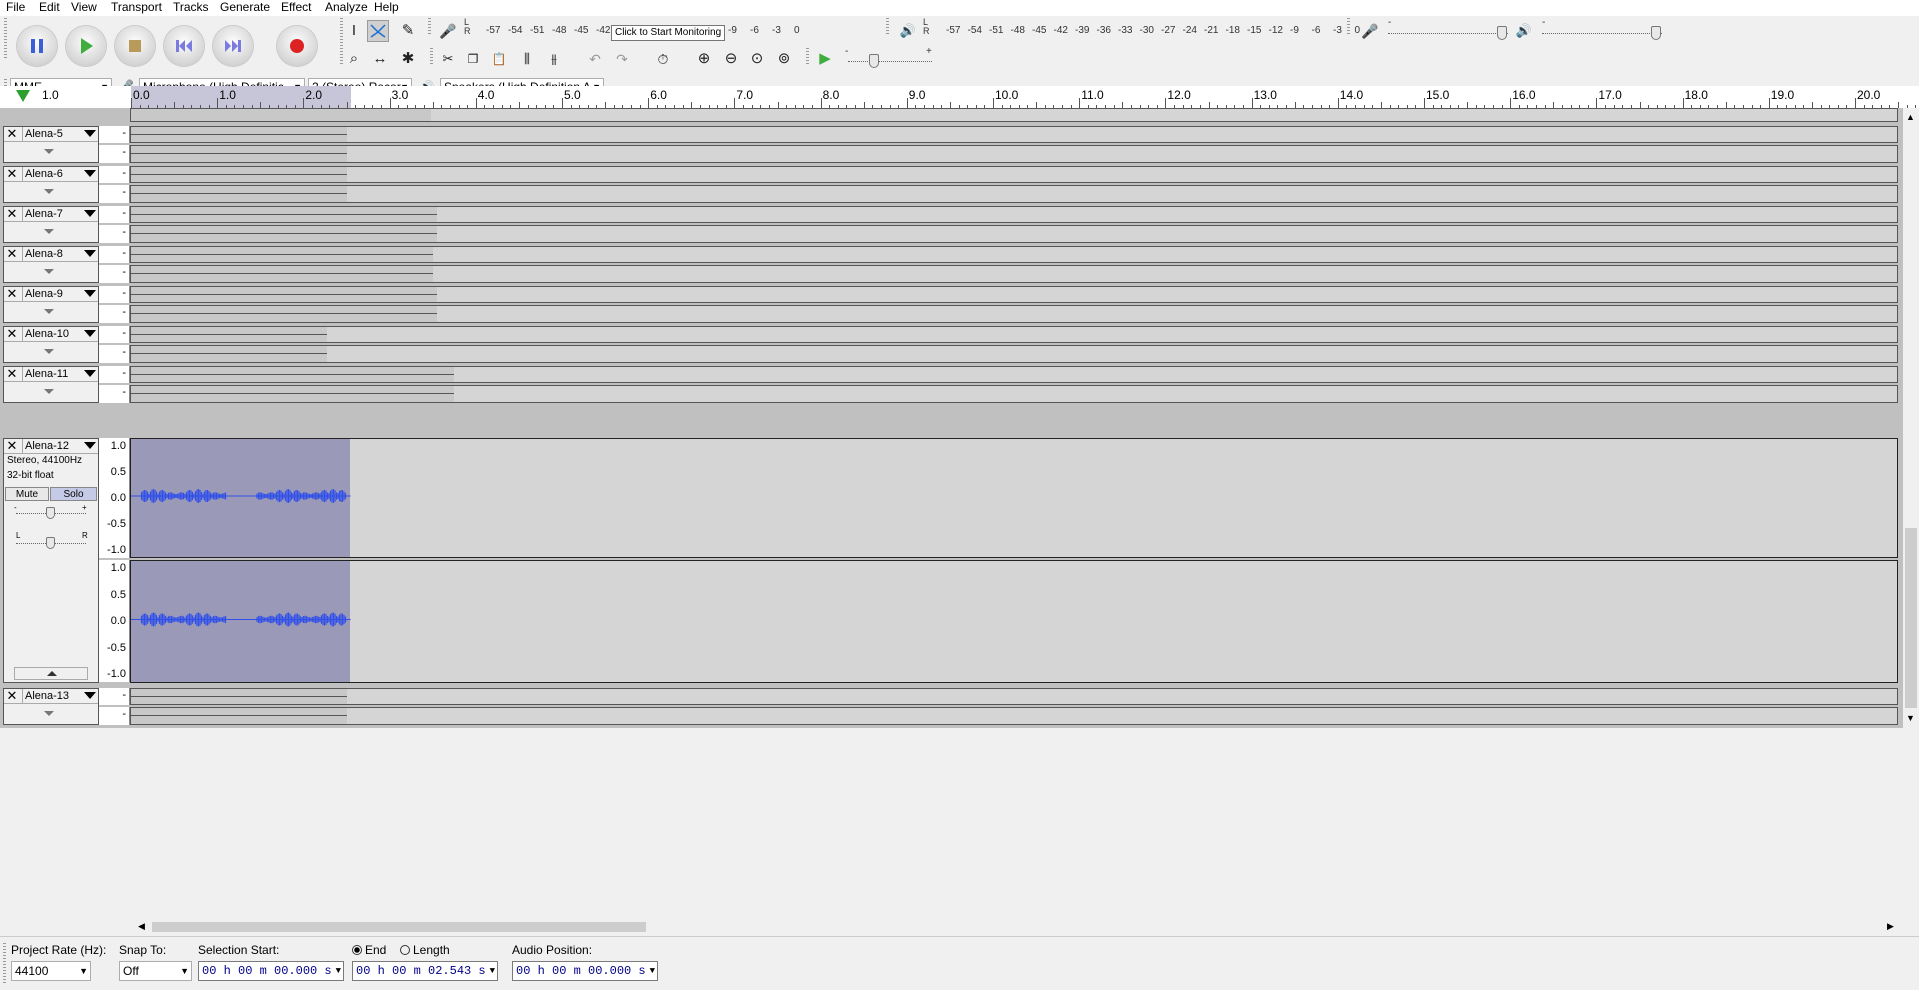 The image size is (1919, 990). I want to click on track-name-button: Alena-7, so click(53, 214).